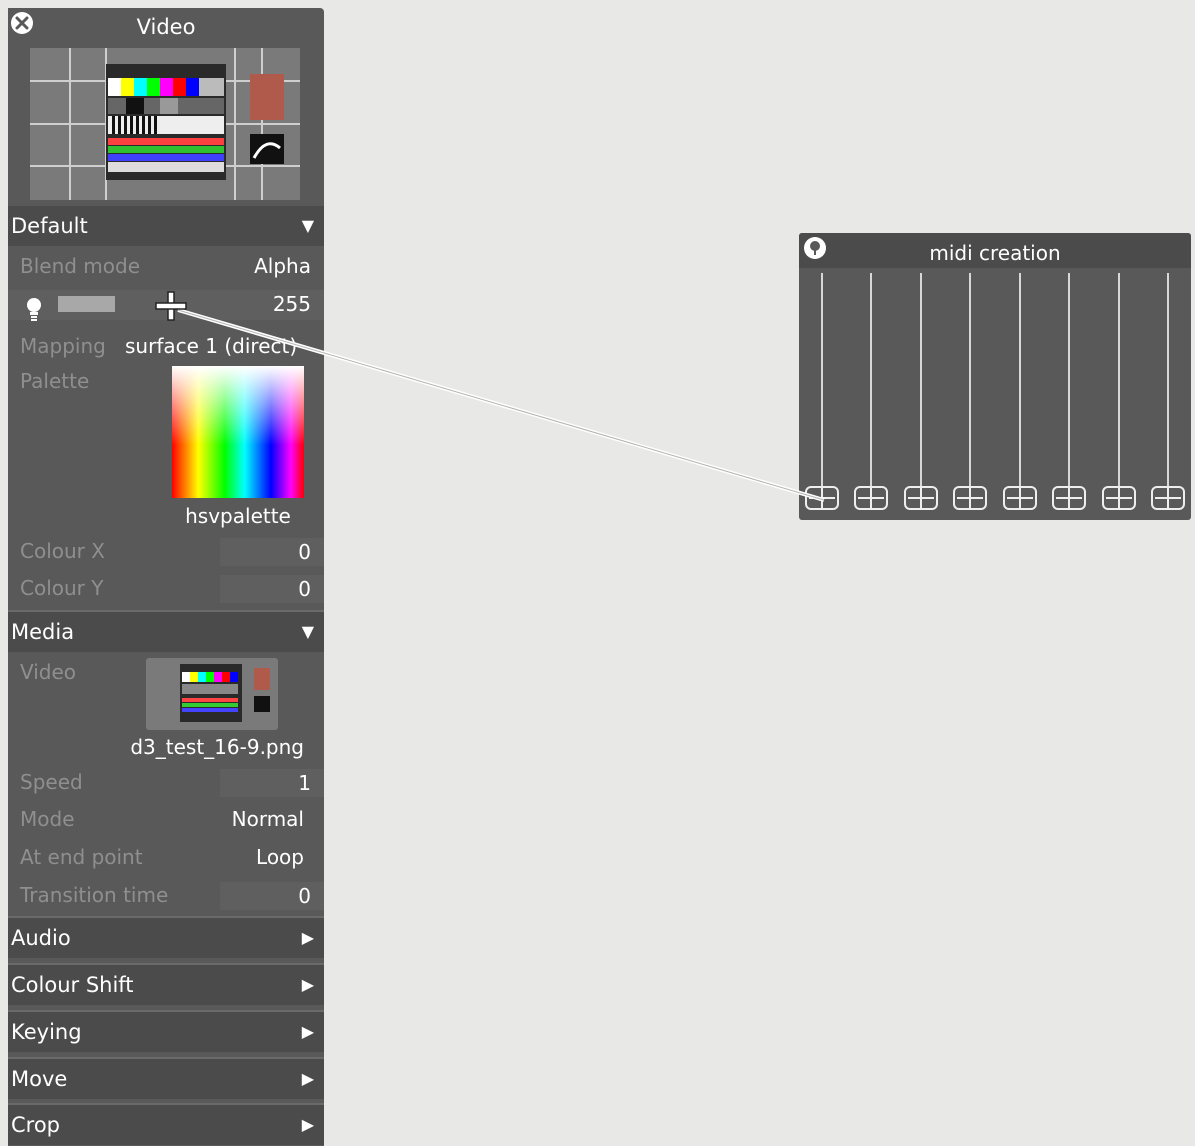 Image resolution: width=1195 pixels, height=1146 pixels. I want to click on colour-y-label: Colour Y, so click(62, 588).